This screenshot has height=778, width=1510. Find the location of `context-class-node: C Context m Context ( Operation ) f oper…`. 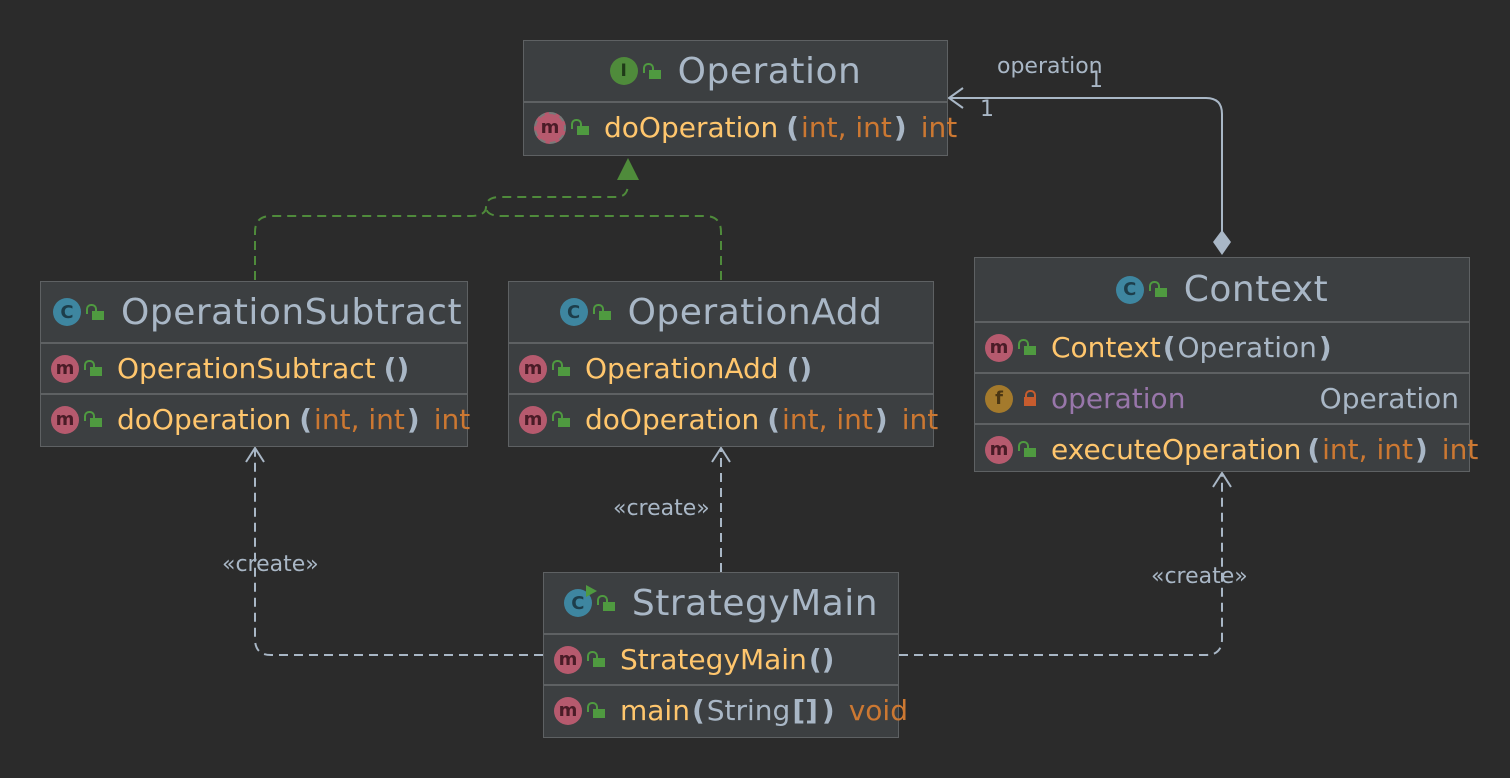

context-class-node: C Context m Context ( Operation ) f oper… is located at coordinates (1226, 365).